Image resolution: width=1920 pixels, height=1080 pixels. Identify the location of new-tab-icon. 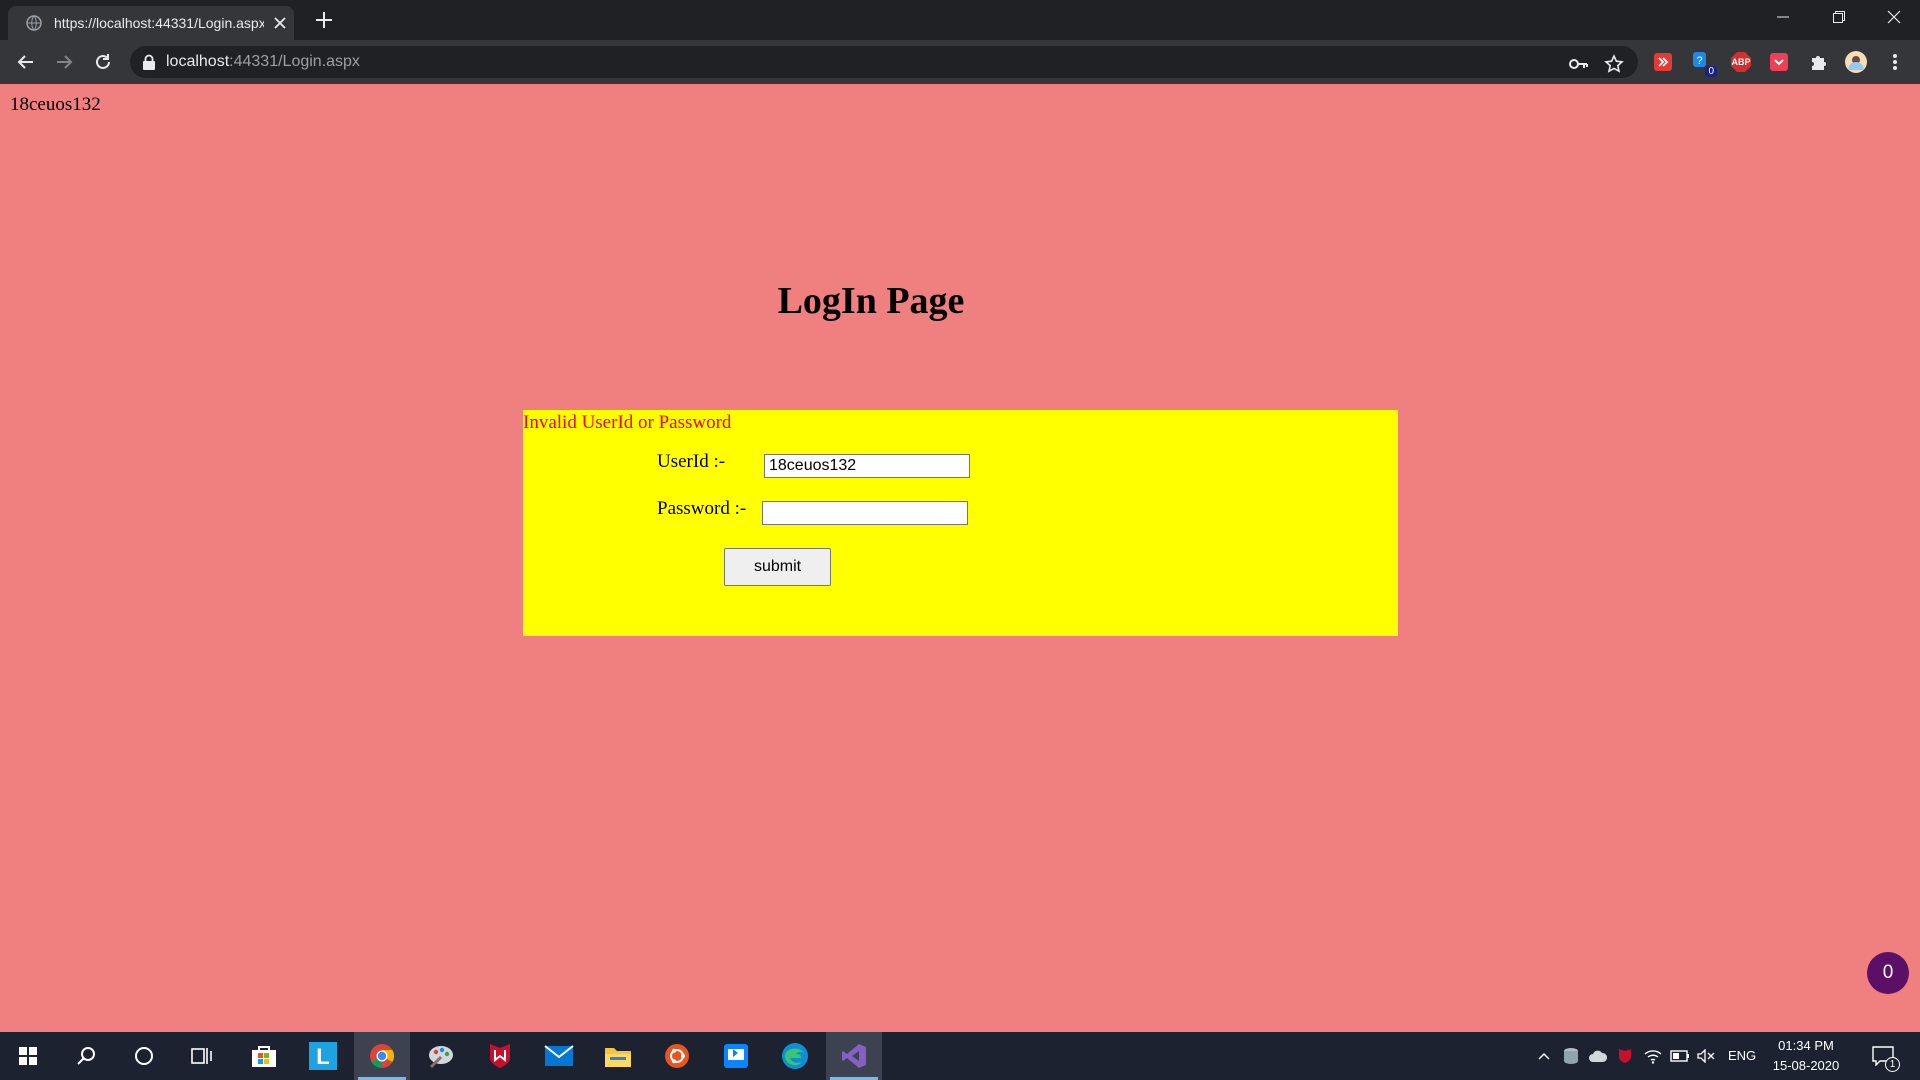
(324, 20).